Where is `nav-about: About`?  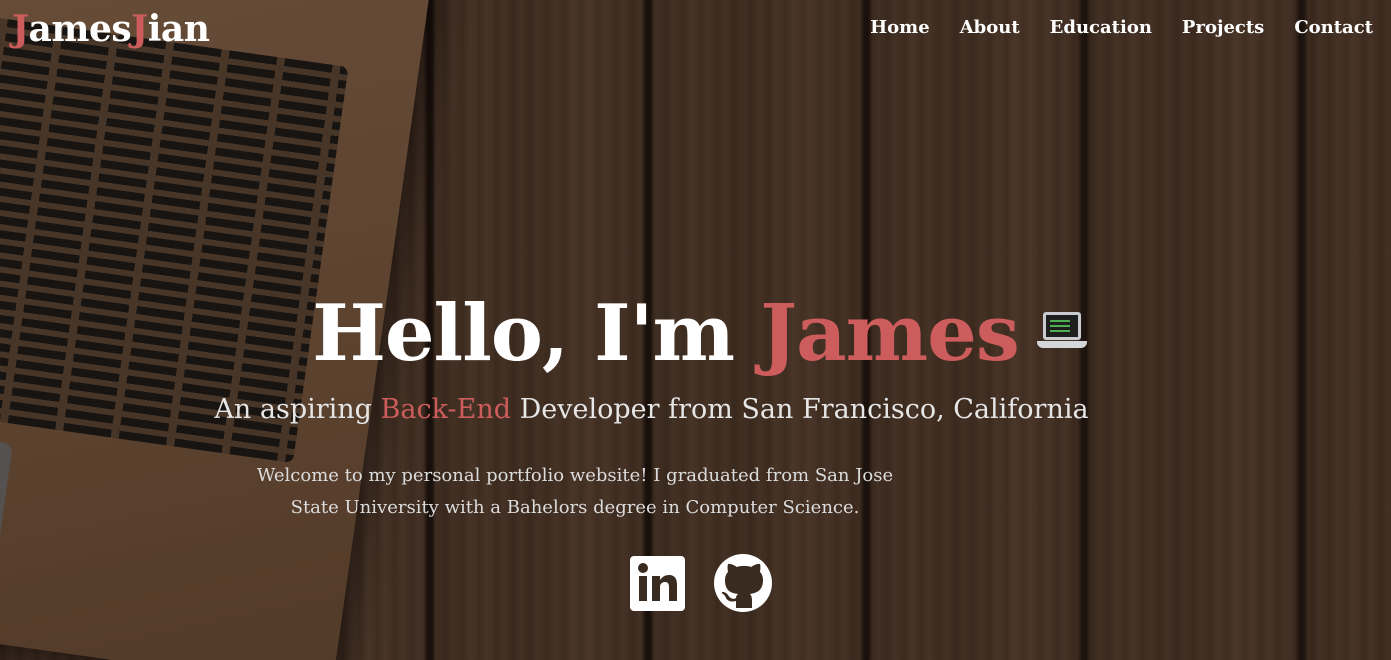 nav-about: About is located at coordinates (990, 27).